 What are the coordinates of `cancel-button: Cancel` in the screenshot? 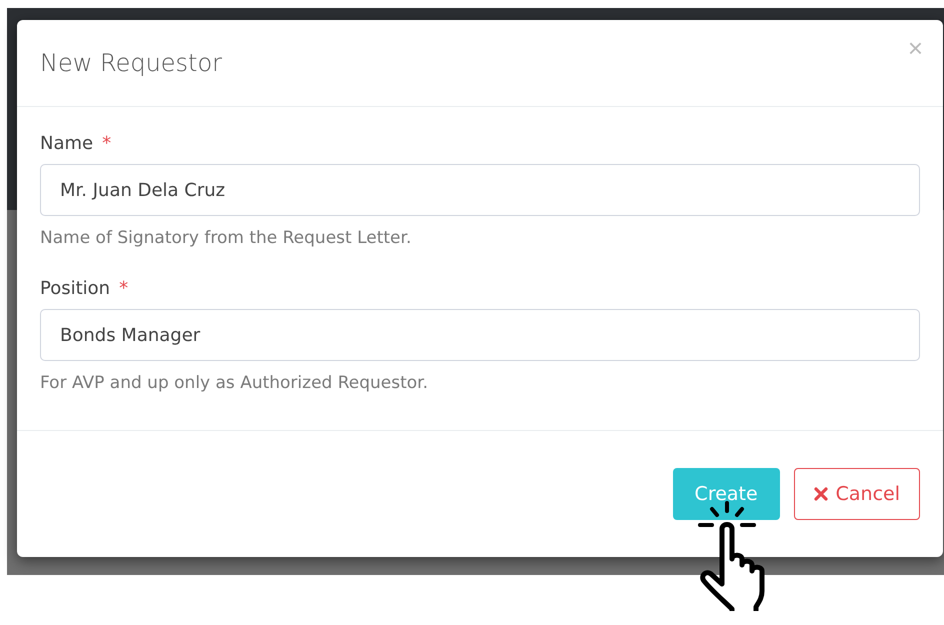 It's located at (857, 494).